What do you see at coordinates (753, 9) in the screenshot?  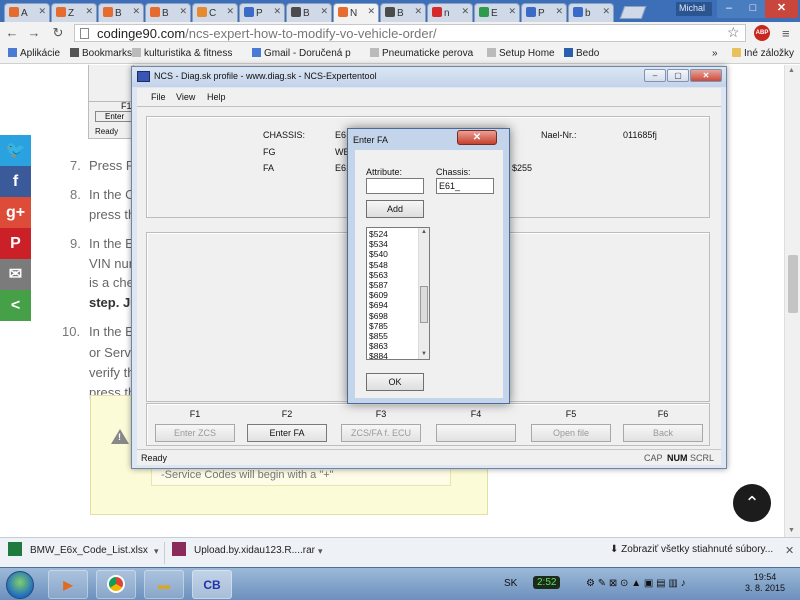 I see `maximize-button: □` at bounding box center [753, 9].